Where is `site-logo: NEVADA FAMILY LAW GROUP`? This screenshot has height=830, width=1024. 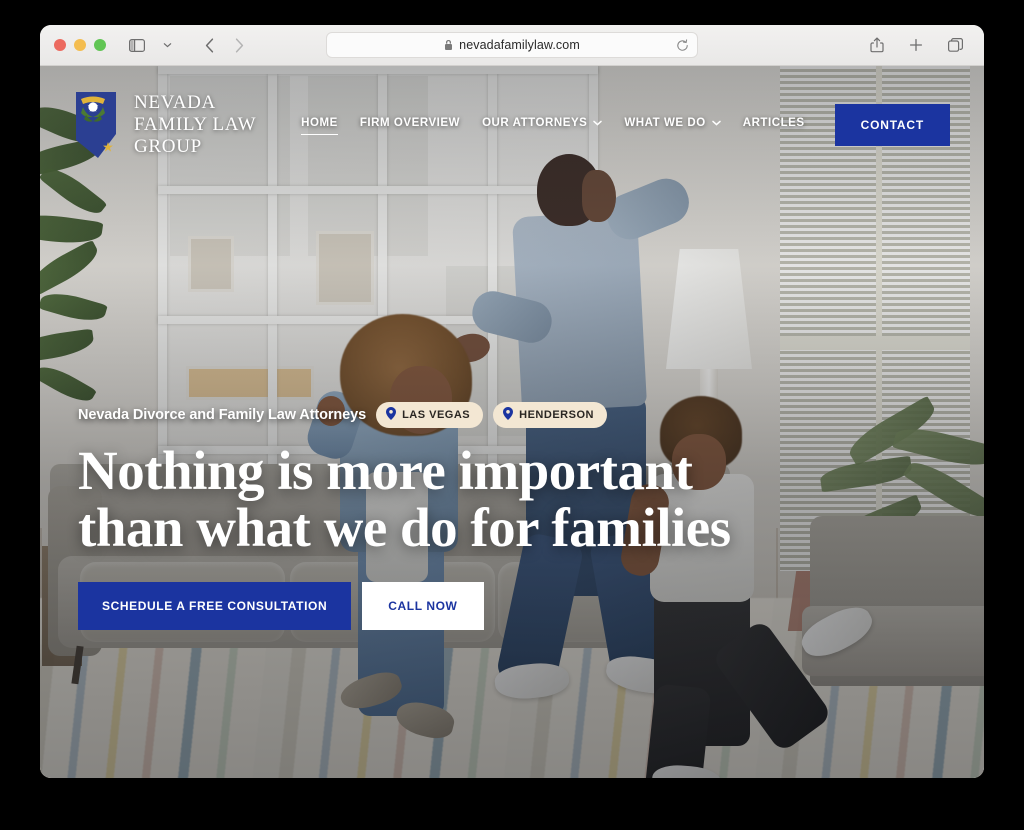 site-logo: NEVADA FAMILY LAW GROUP is located at coordinates (164, 125).